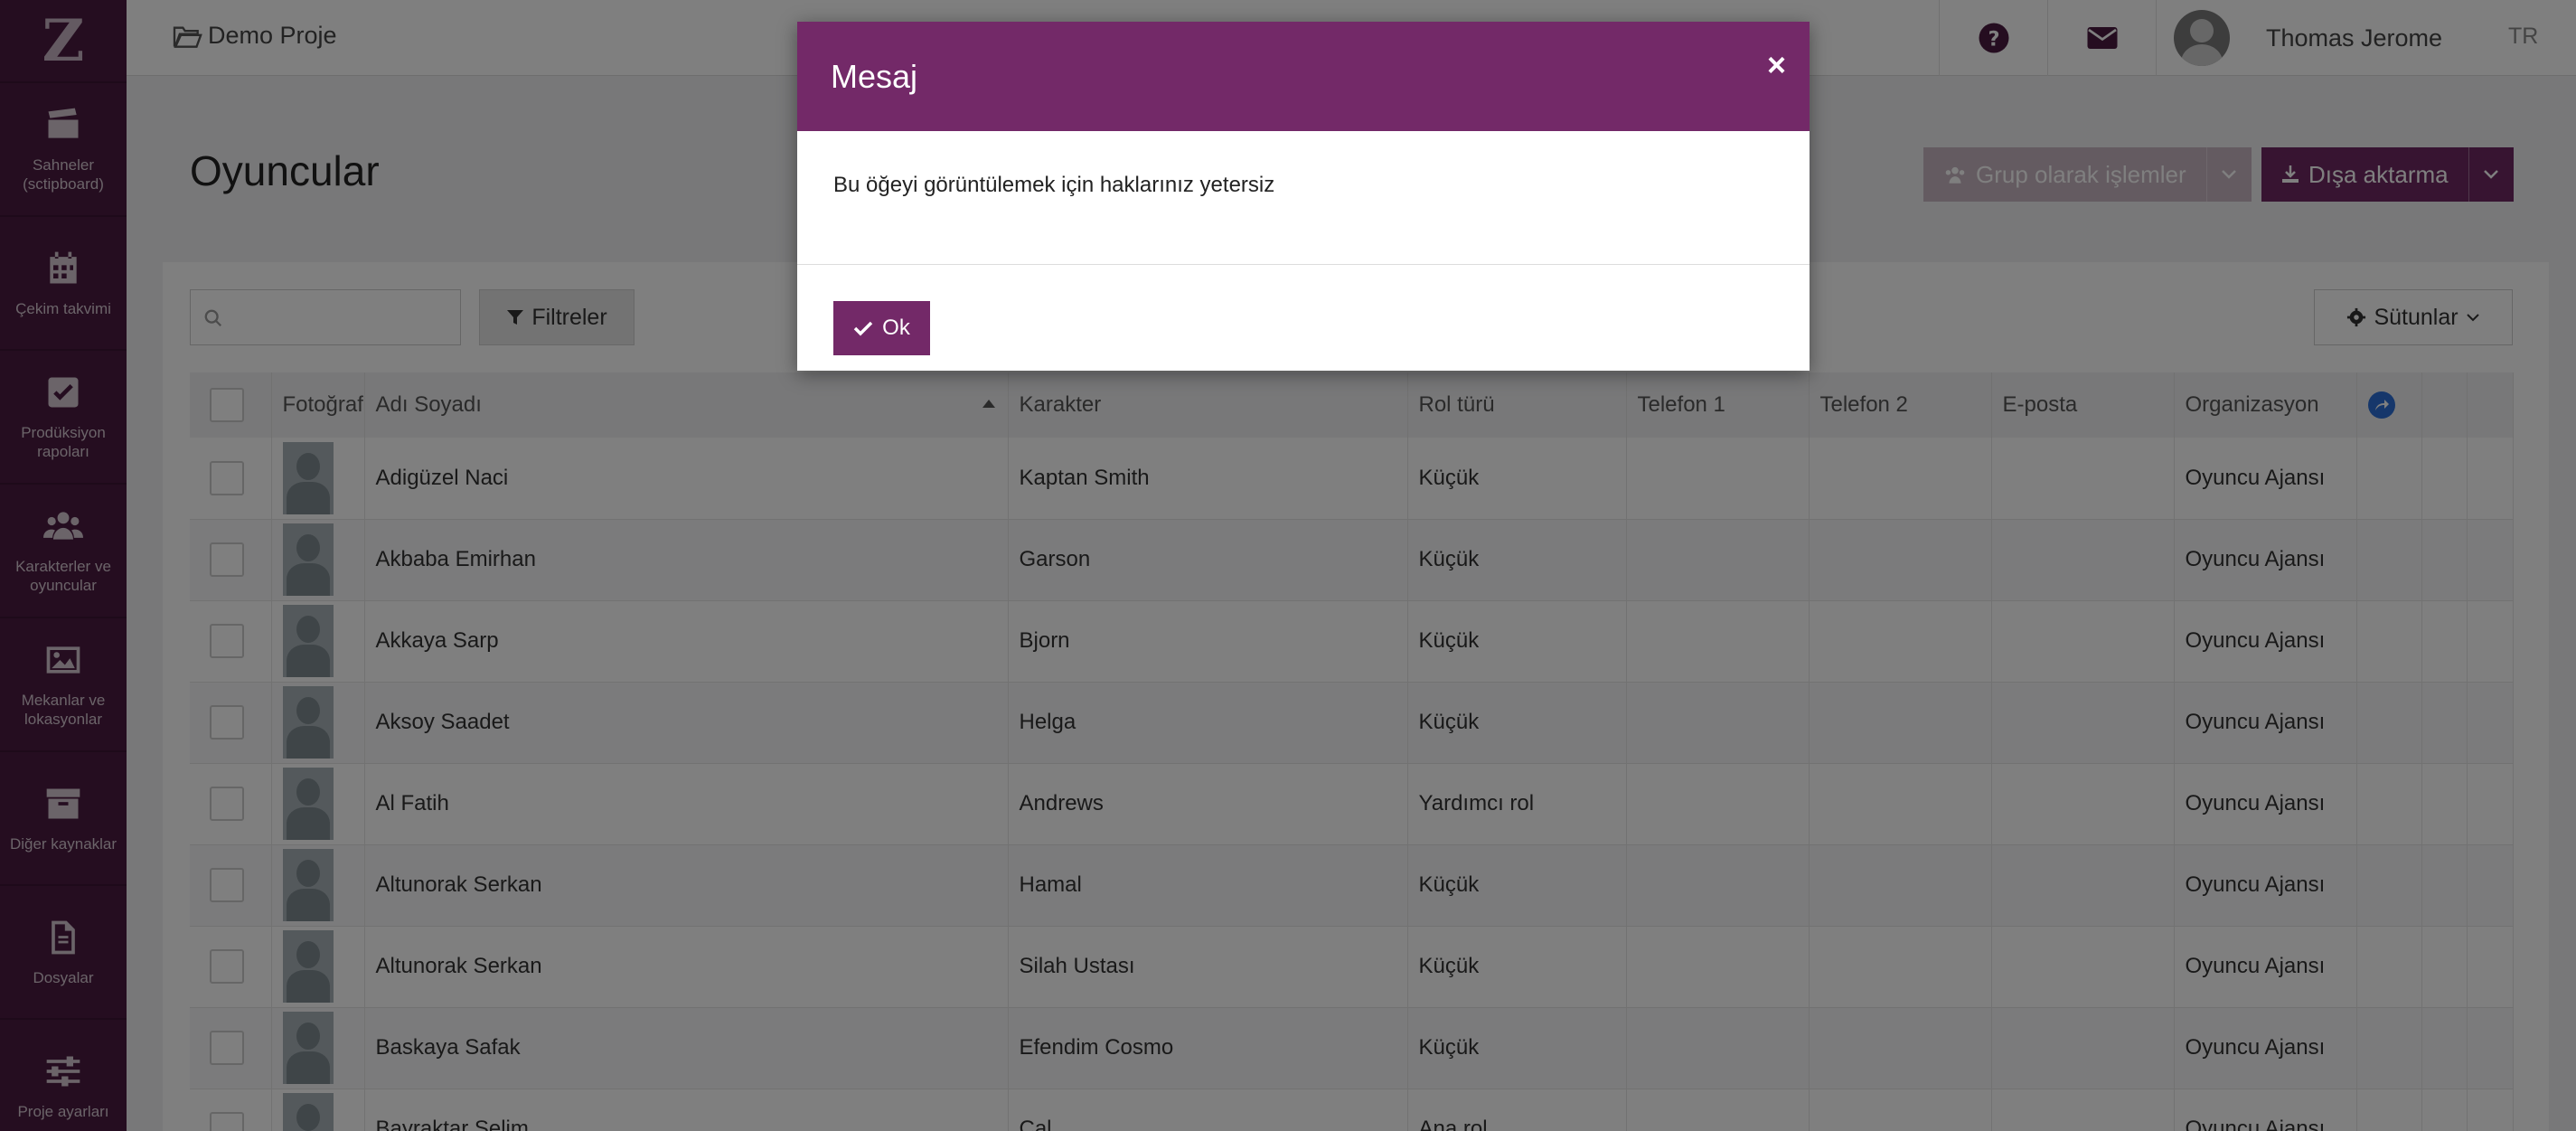 The height and width of the screenshot is (1131, 2576). I want to click on dialog-title: Mesaj, so click(874, 76).